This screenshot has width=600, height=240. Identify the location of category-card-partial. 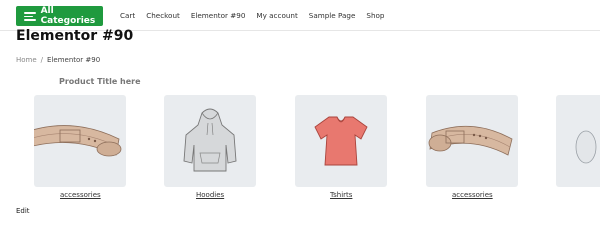
(578, 141).